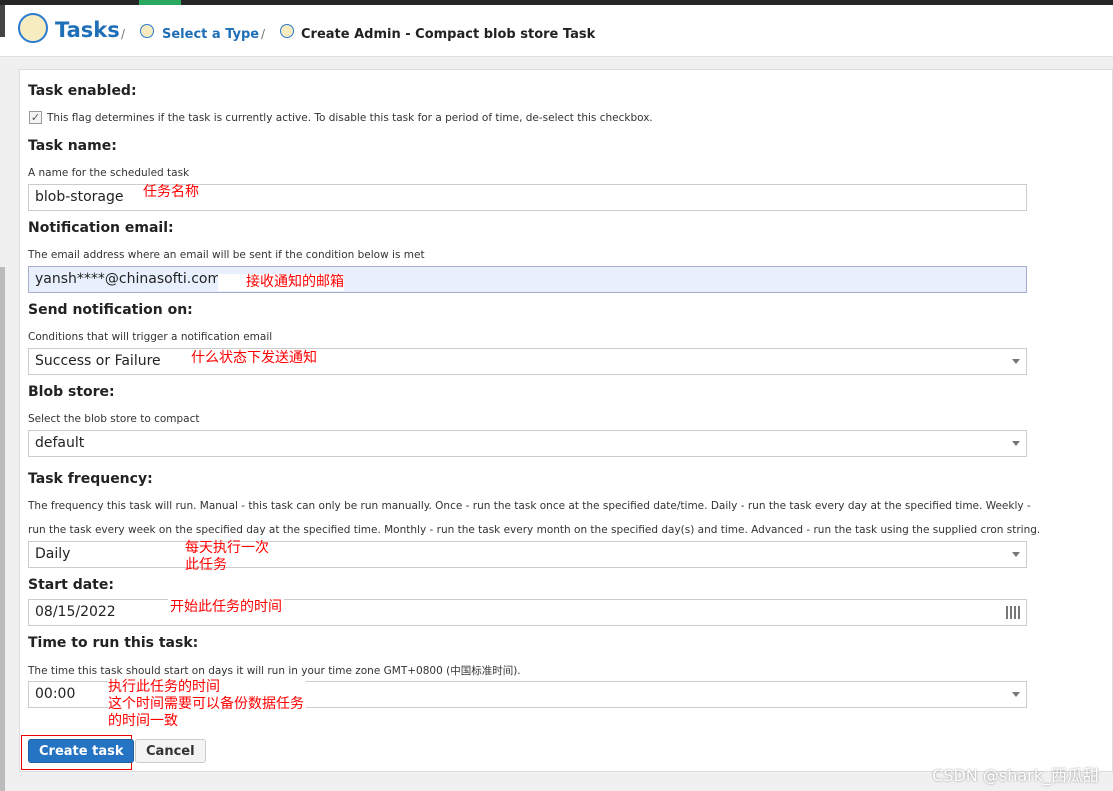 The width and height of the screenshot is (1113, 791). I want to click on task-name-value: blob-storage, so click(79, 197).